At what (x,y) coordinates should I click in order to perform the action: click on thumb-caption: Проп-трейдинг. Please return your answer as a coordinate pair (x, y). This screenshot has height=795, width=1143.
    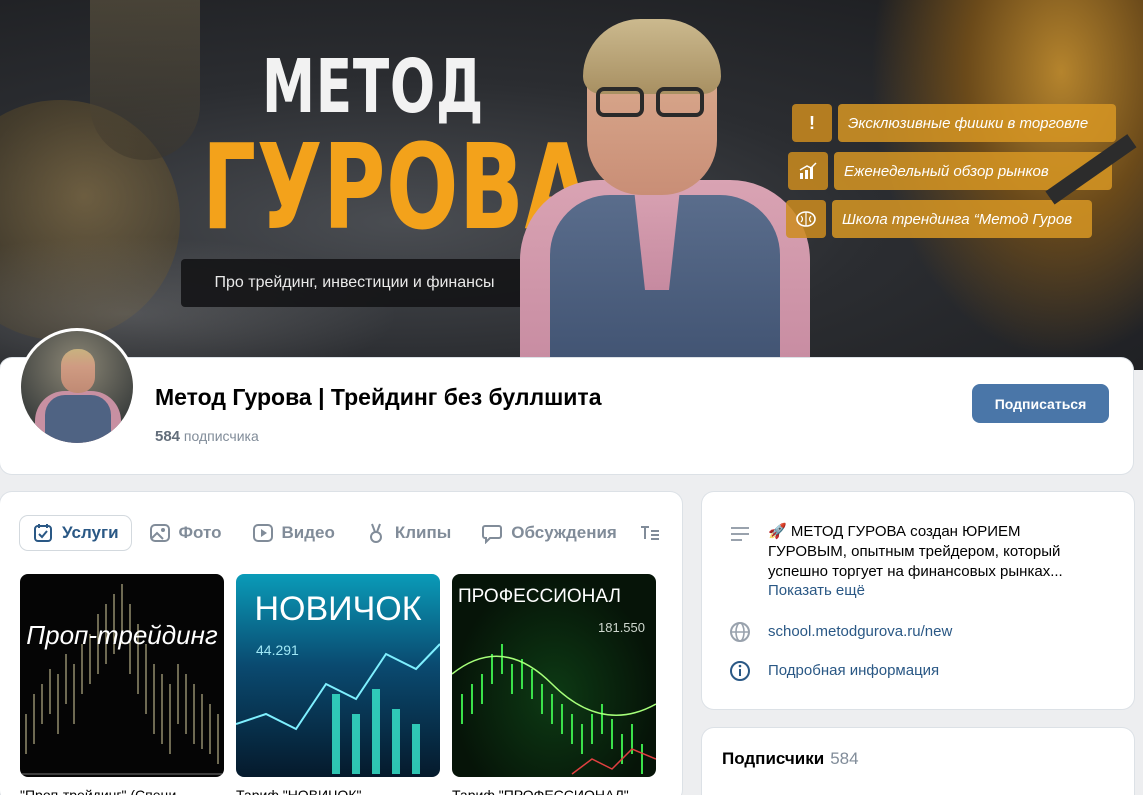
    Looking at the image, I should click on (122, 635).